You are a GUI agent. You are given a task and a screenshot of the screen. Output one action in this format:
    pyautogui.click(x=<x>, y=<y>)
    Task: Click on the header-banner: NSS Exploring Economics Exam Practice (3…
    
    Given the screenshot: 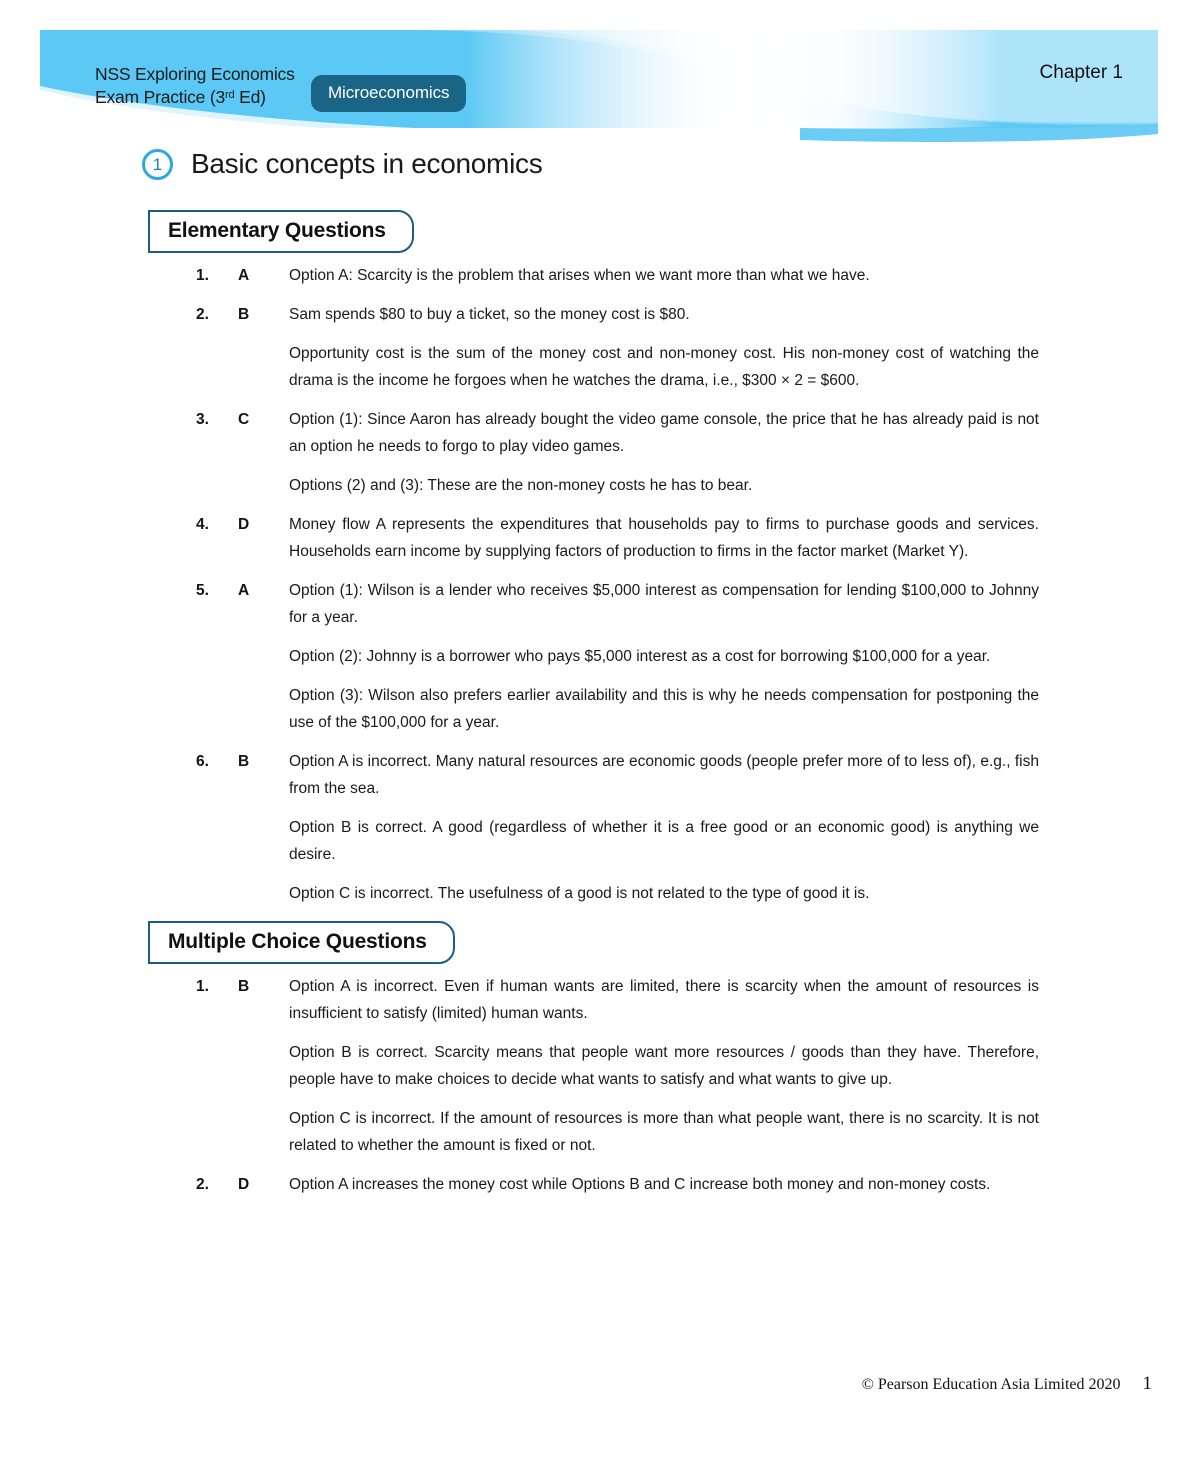 What is the action you would take?
    pyautogui.click(x=599, y=86)
    